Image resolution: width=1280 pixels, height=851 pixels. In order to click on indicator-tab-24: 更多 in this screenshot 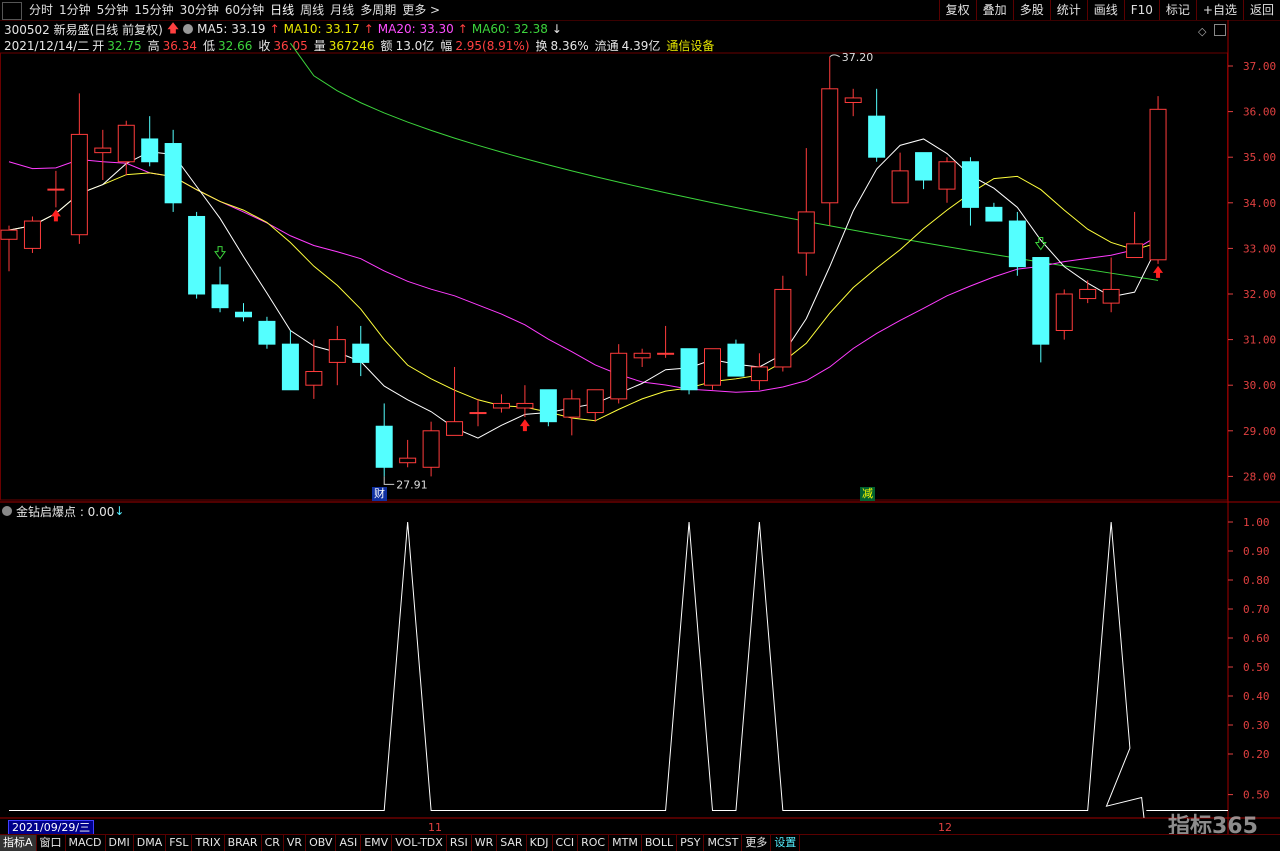, I will do `click(757, 843)`.